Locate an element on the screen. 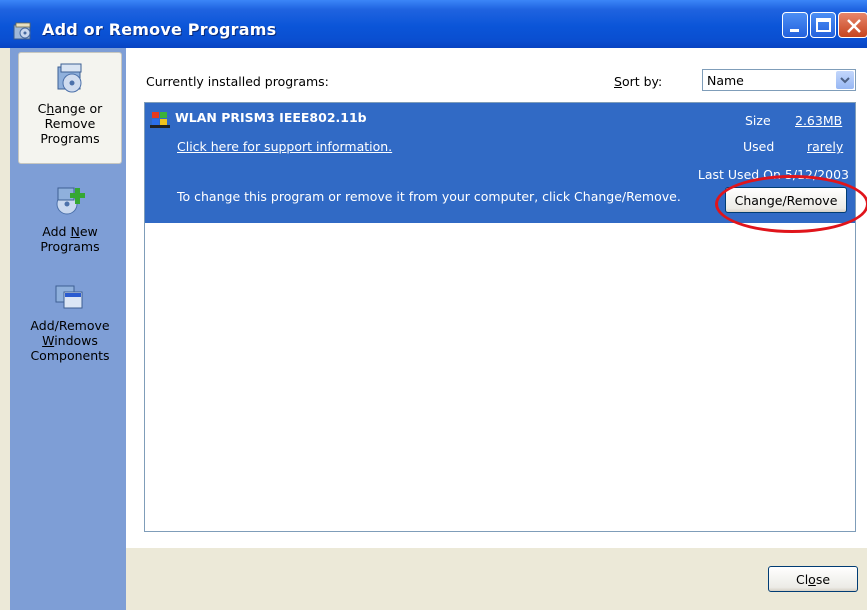 The height and width of the screenshot is (610, 867). add-new-programs-icon is located at coordinates (70, 201).